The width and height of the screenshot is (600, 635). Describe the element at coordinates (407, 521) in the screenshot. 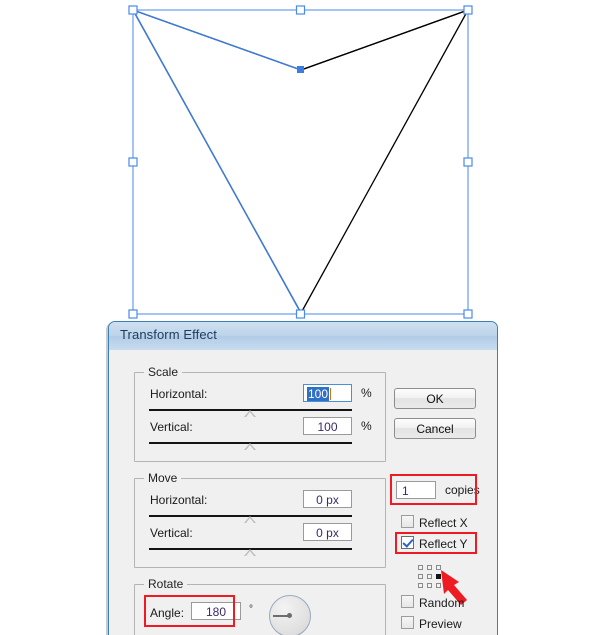

I see `reflect-x-checkbox` at that location.